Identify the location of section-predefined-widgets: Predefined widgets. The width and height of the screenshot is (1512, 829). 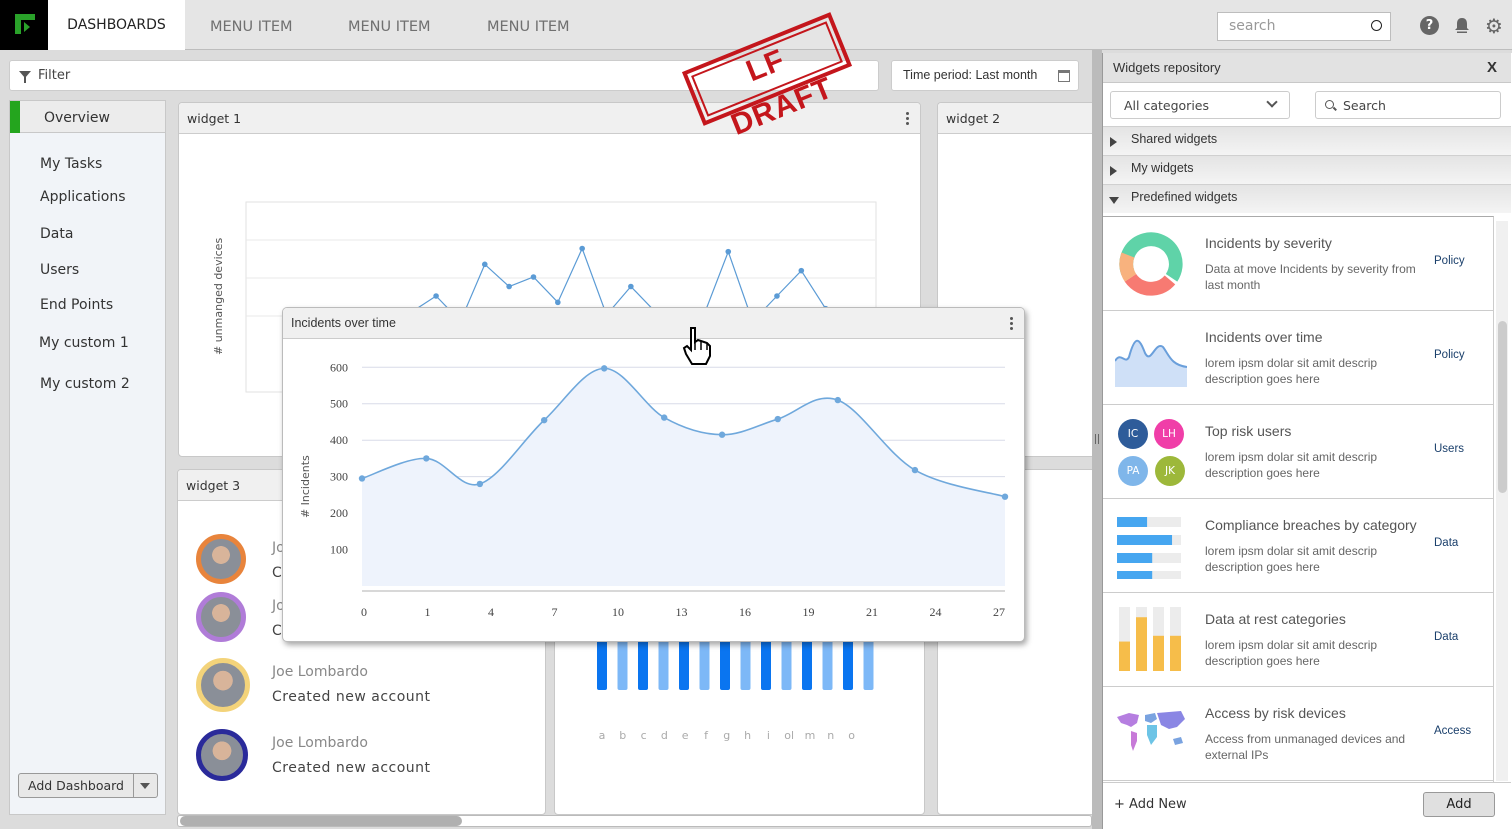
(1307, 198).